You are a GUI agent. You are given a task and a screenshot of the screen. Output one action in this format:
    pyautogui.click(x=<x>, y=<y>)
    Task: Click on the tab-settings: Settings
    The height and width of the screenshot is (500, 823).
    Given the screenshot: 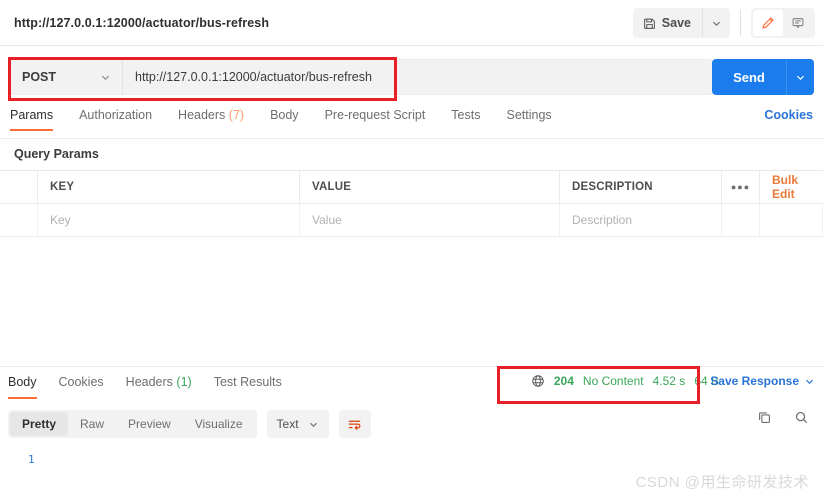 What is the action you would take?
    pyautogui.click(x=528, y=119)
    